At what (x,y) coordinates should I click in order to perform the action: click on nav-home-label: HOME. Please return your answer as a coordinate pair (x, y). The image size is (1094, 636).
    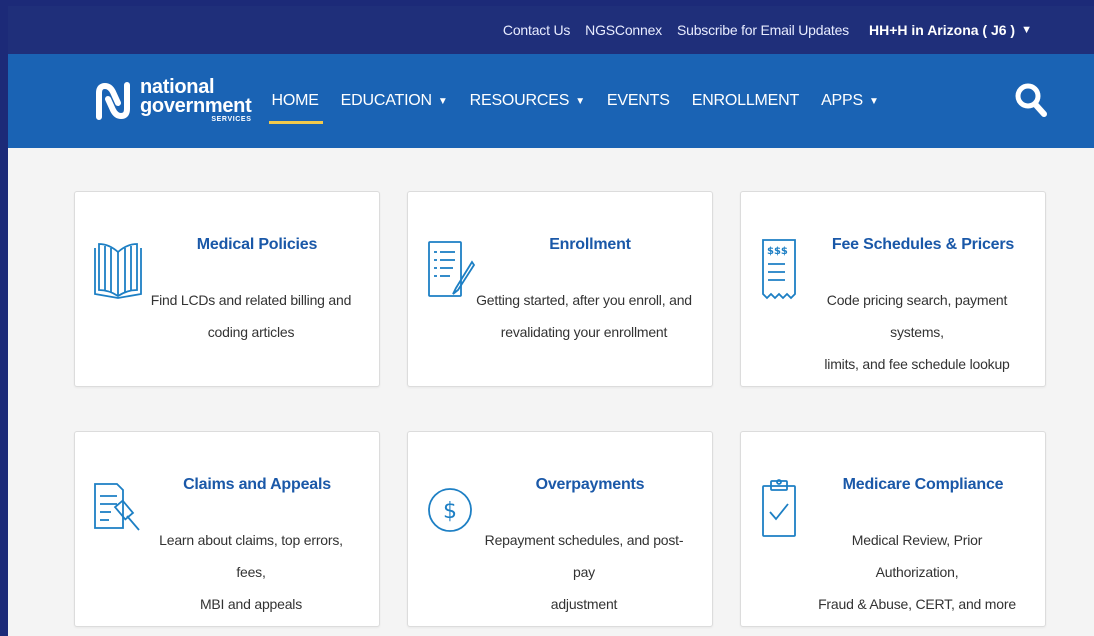
    Looking at the image, I should click on (295, 100).